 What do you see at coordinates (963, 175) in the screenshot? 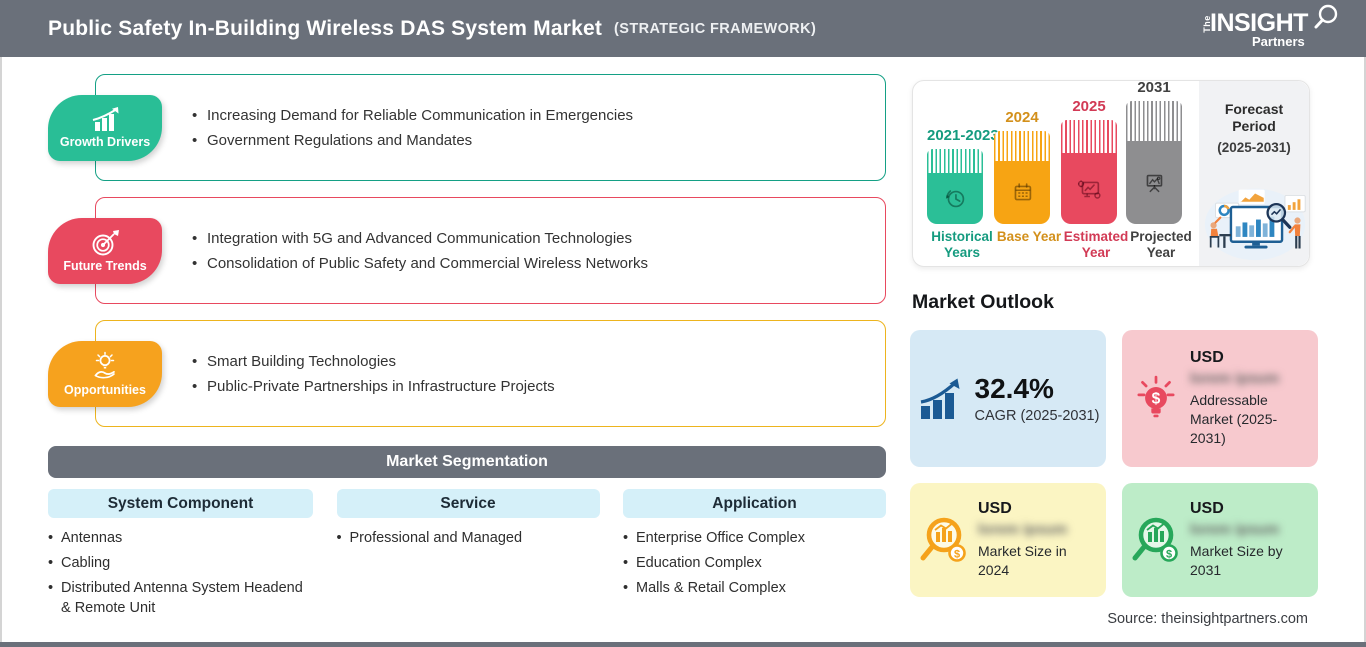
I see `timeline-bar-historical: 2021-2023` at bounding box center [963, 175].